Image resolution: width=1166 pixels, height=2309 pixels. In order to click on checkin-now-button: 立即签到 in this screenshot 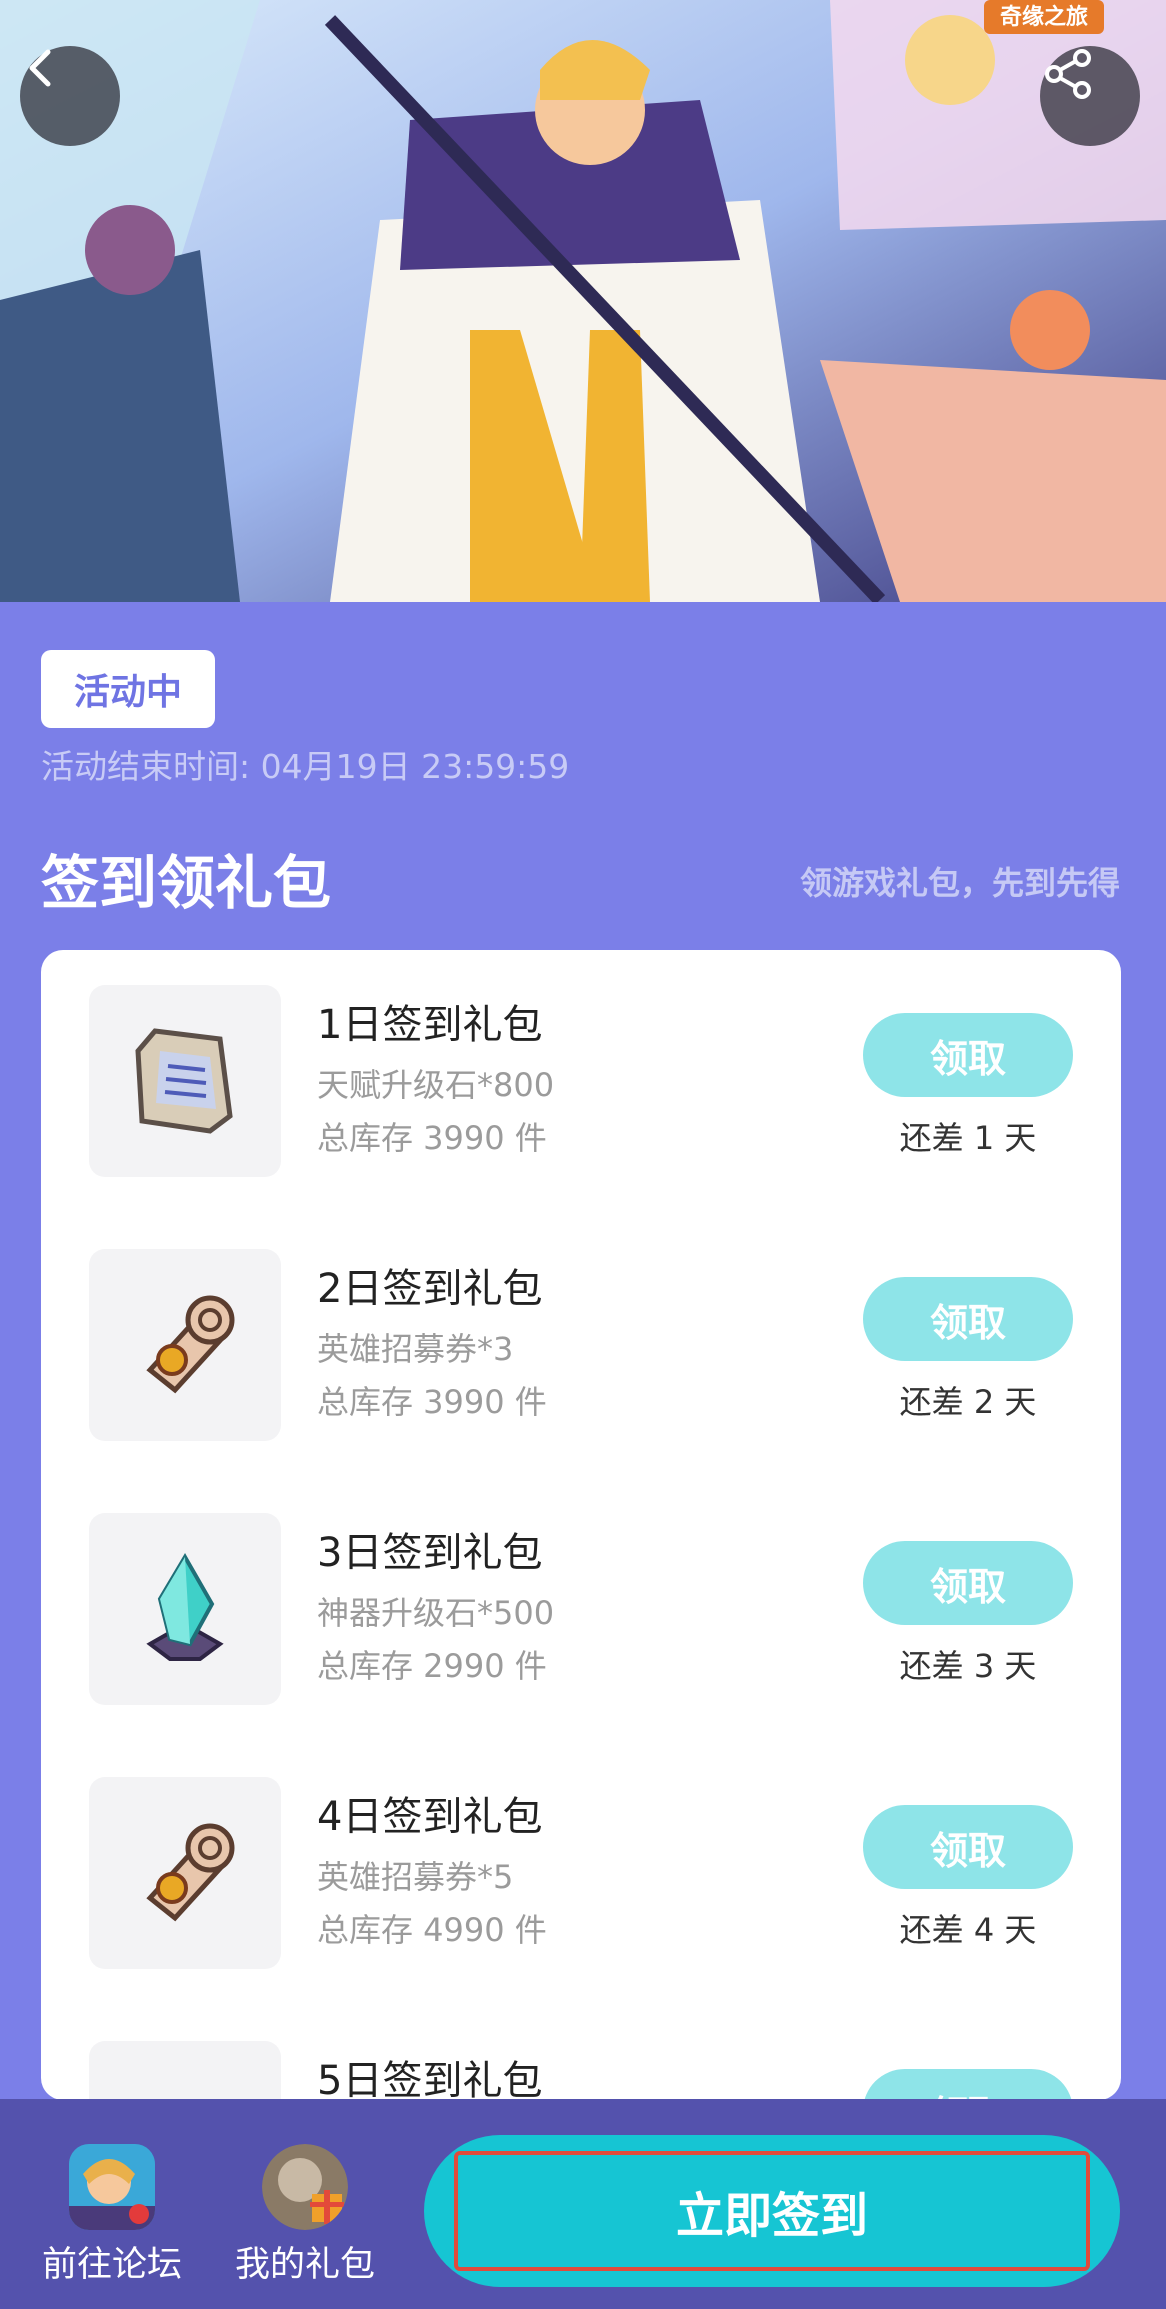, I will do `click(772, 2211)`.